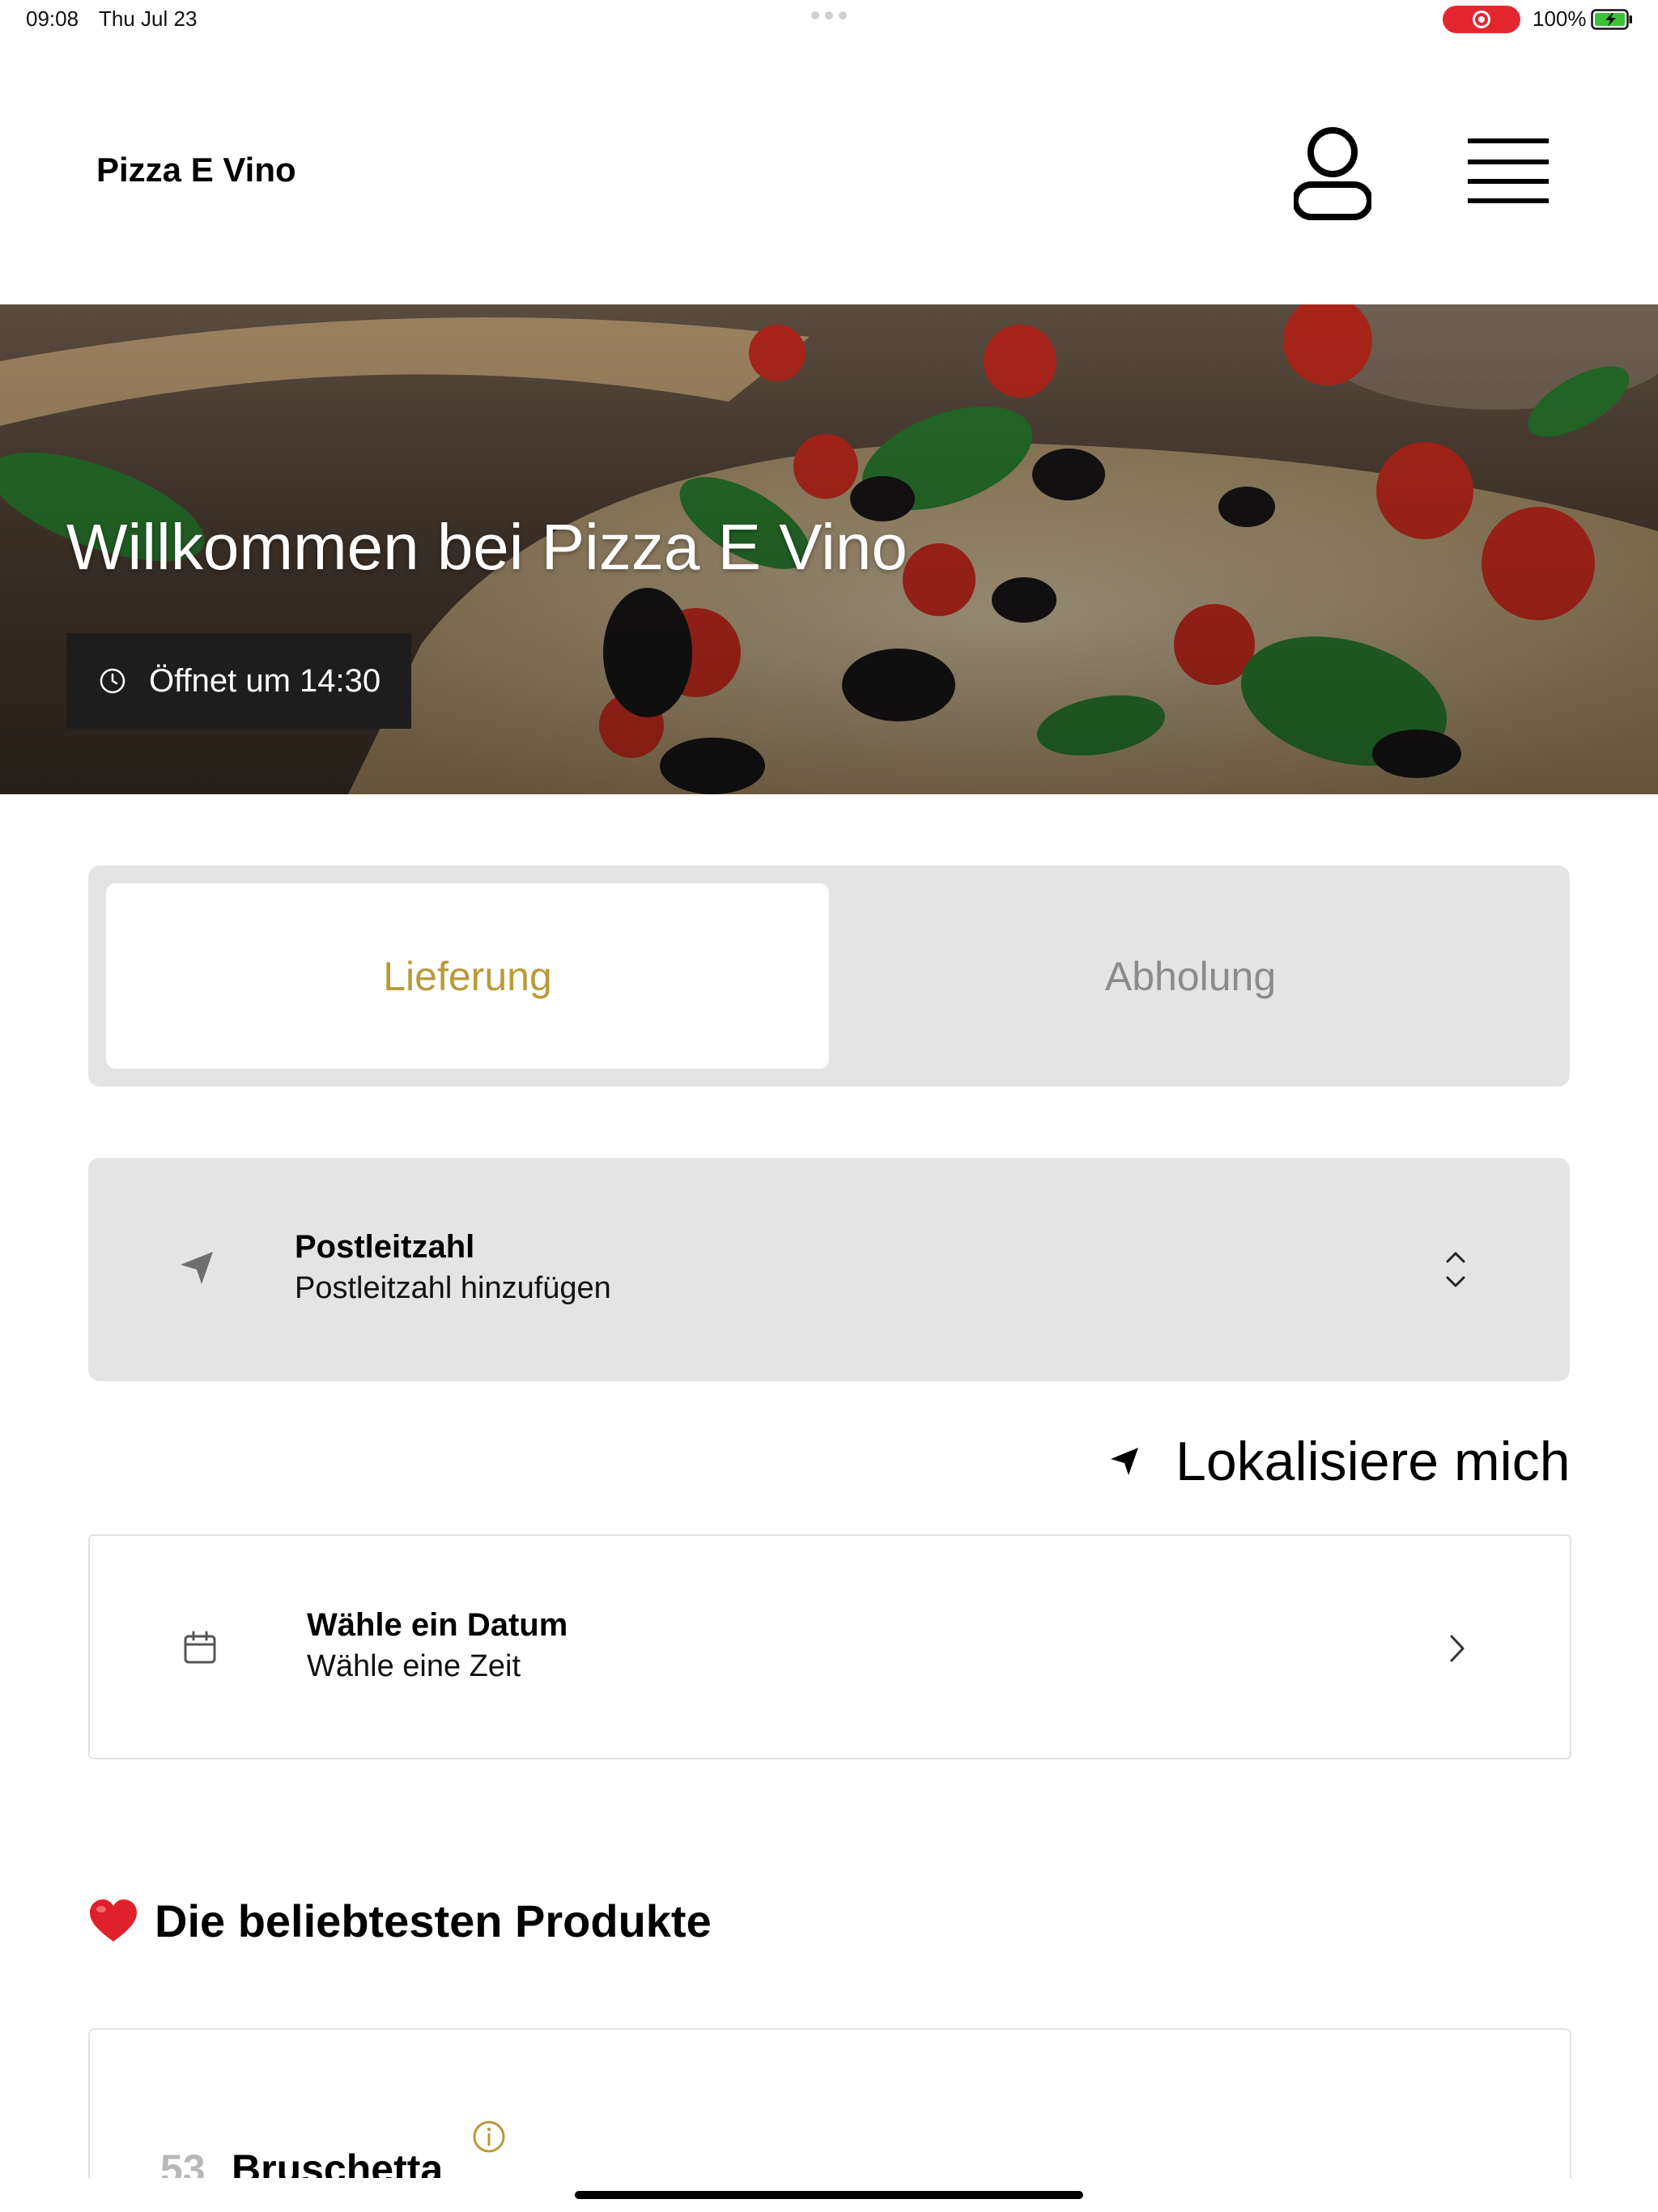 This screenshot has width=1658, height=2212. Describe the element at coordinates (489, 2137) in the screenshot. I see `info-icon` at that location.